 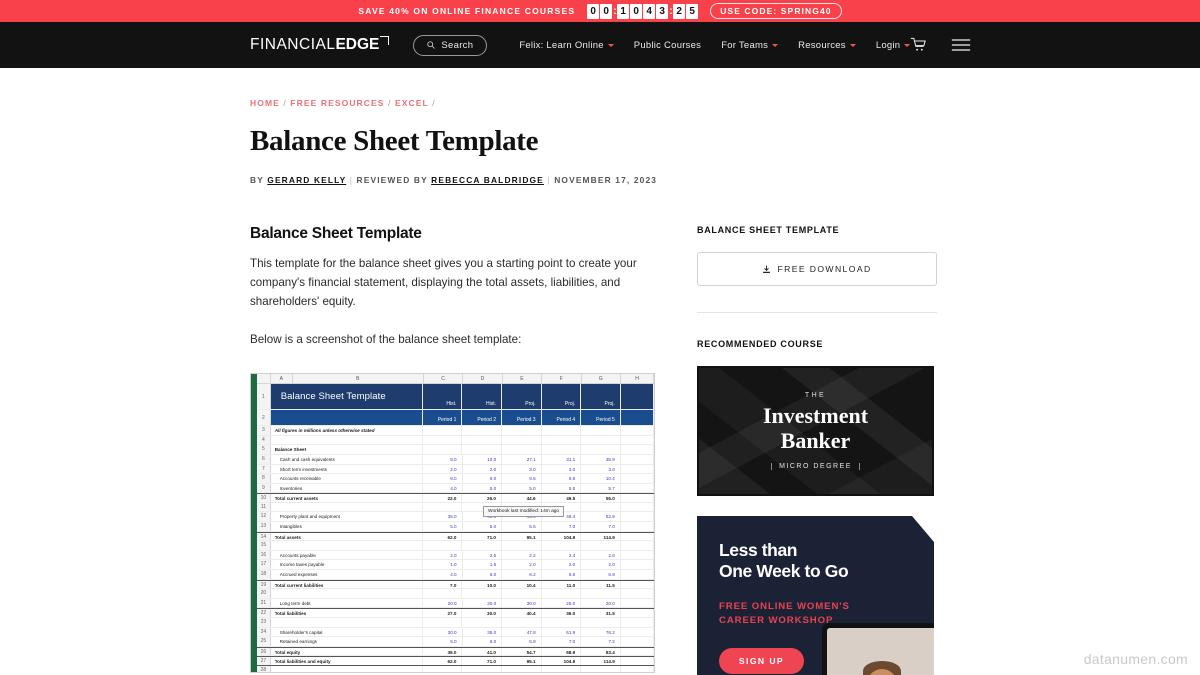 I want to click on recommended-course-card: THE Investment Banker MICRO DEGREE, so click(x=815, y=431).